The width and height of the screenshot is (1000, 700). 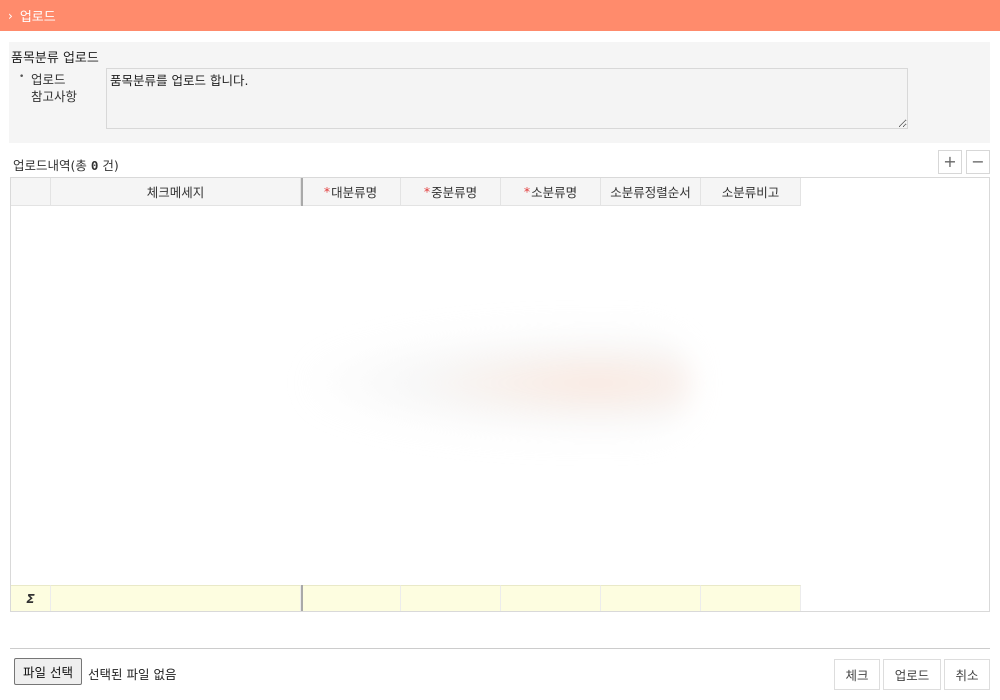 What do you see at coordinates (912, 674) in the screenshot?
I see `upload-button: 업로드` at bounding box center [912, 674].